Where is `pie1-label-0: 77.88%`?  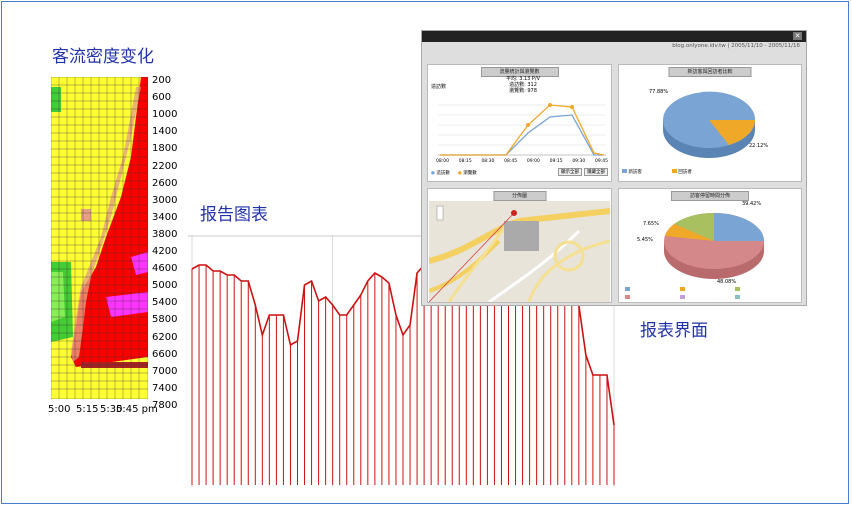 pie1-label-0: 77.88% is located at coordinates (659, 92).